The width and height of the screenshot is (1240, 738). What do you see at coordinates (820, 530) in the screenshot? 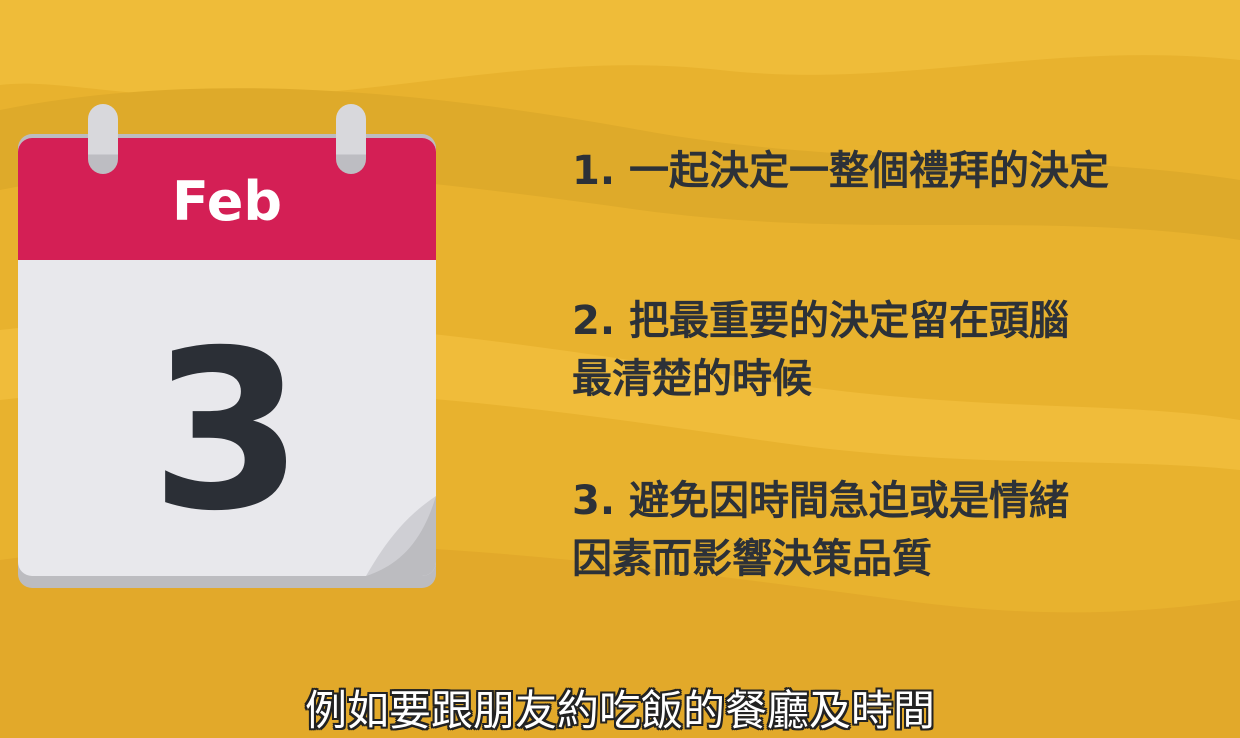
I see `point-item-3: 3. 避免因時間急迫或是情緒 因素而影響決策品質` at bounding box center [820, 530].